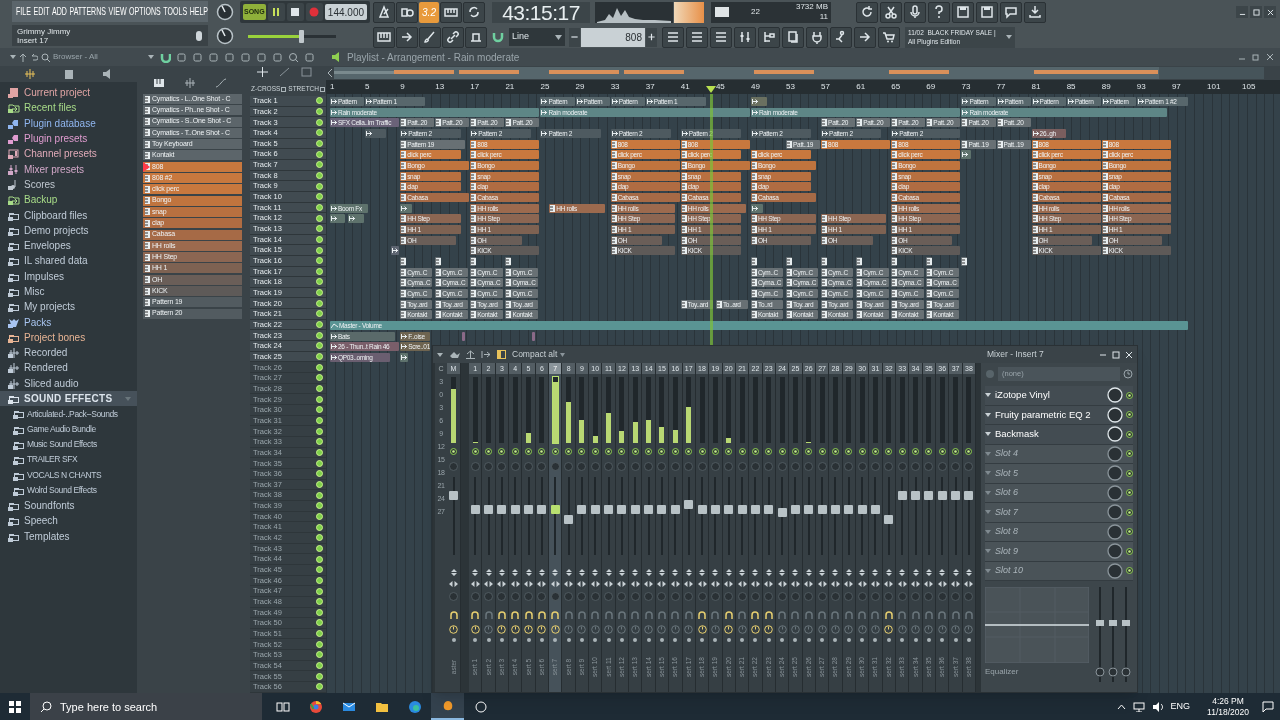 The image size is (1280, 720). Describe the element at coordinates (755, 87) in the screenshot. I see `bar-number: 49` at that location.